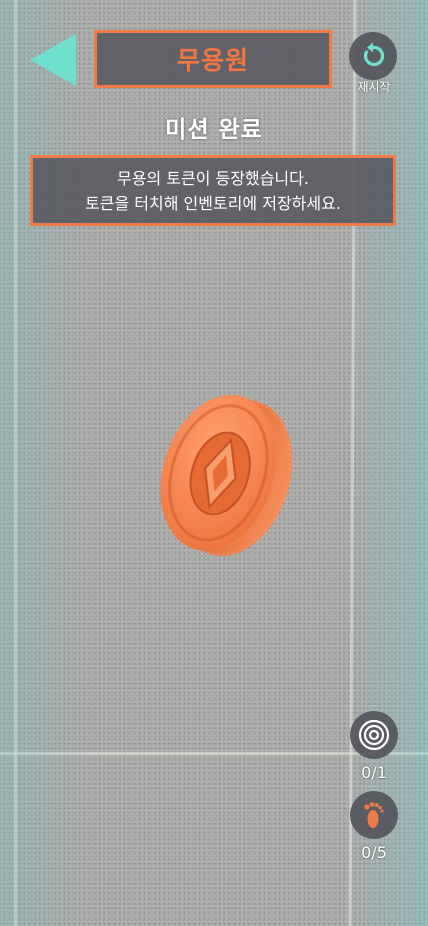 This screenshot has width=428, height=926. Describe the element at coordinates (374, 772) in the screenshot. I see `target-progress-count: 0/1` at that location.